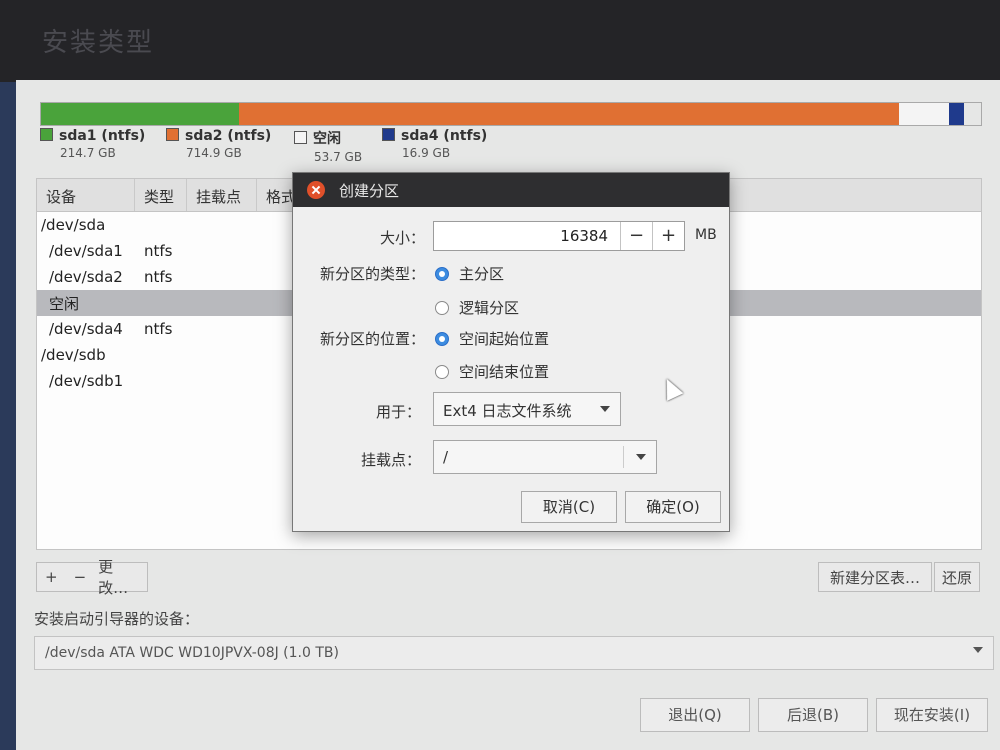  I want to click on column-mount: 挂载点, so click(222, 195).